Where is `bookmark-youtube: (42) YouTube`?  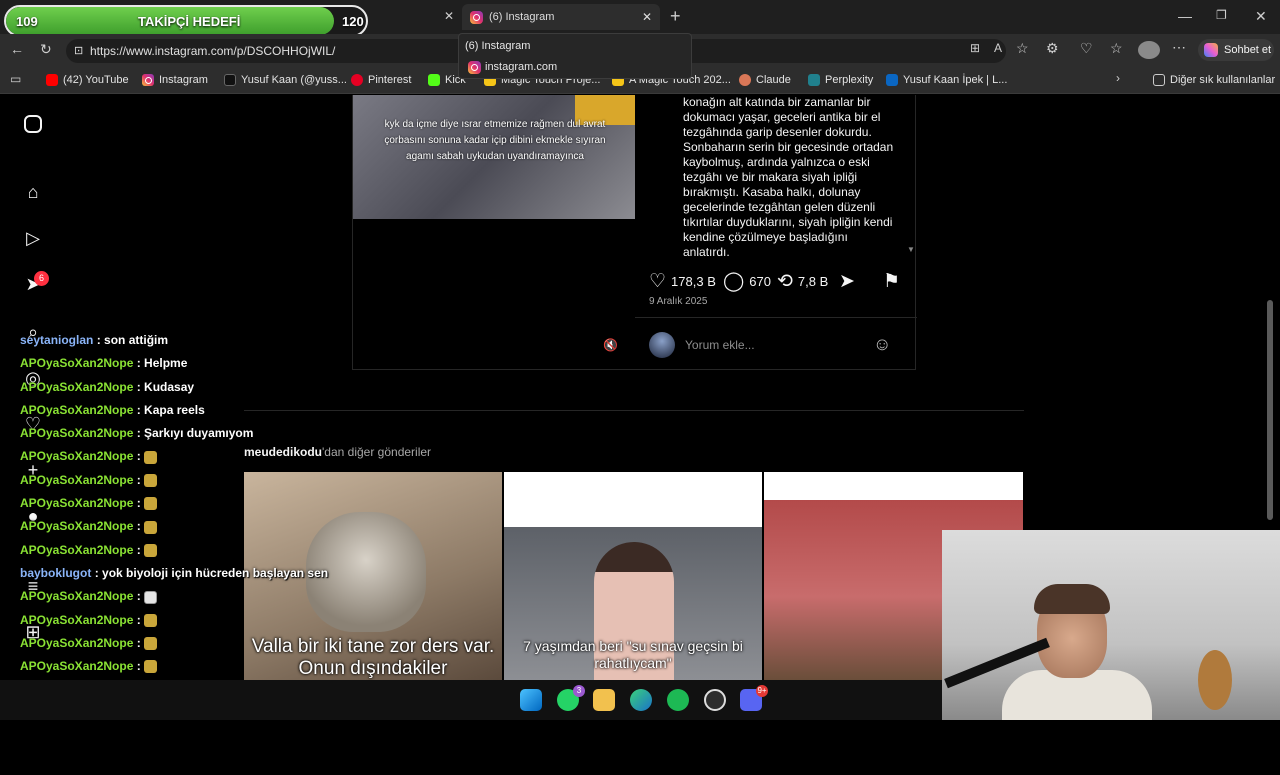
bookmark-youtube: (42) YouTube is located at coordinates (87, 80).